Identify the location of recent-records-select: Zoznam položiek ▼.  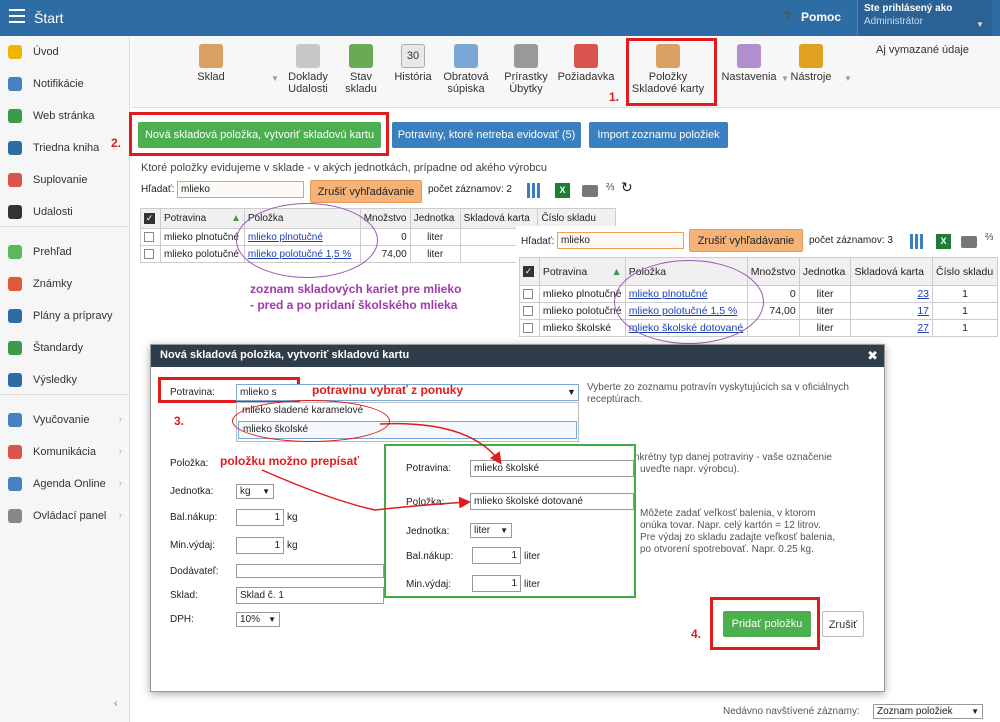
(928, 711).